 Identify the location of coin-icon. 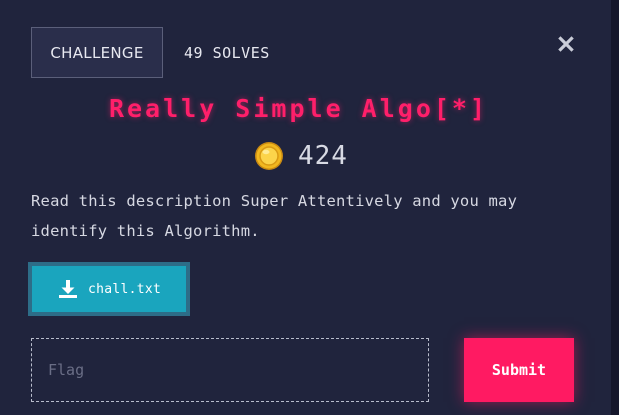
(269, 156).